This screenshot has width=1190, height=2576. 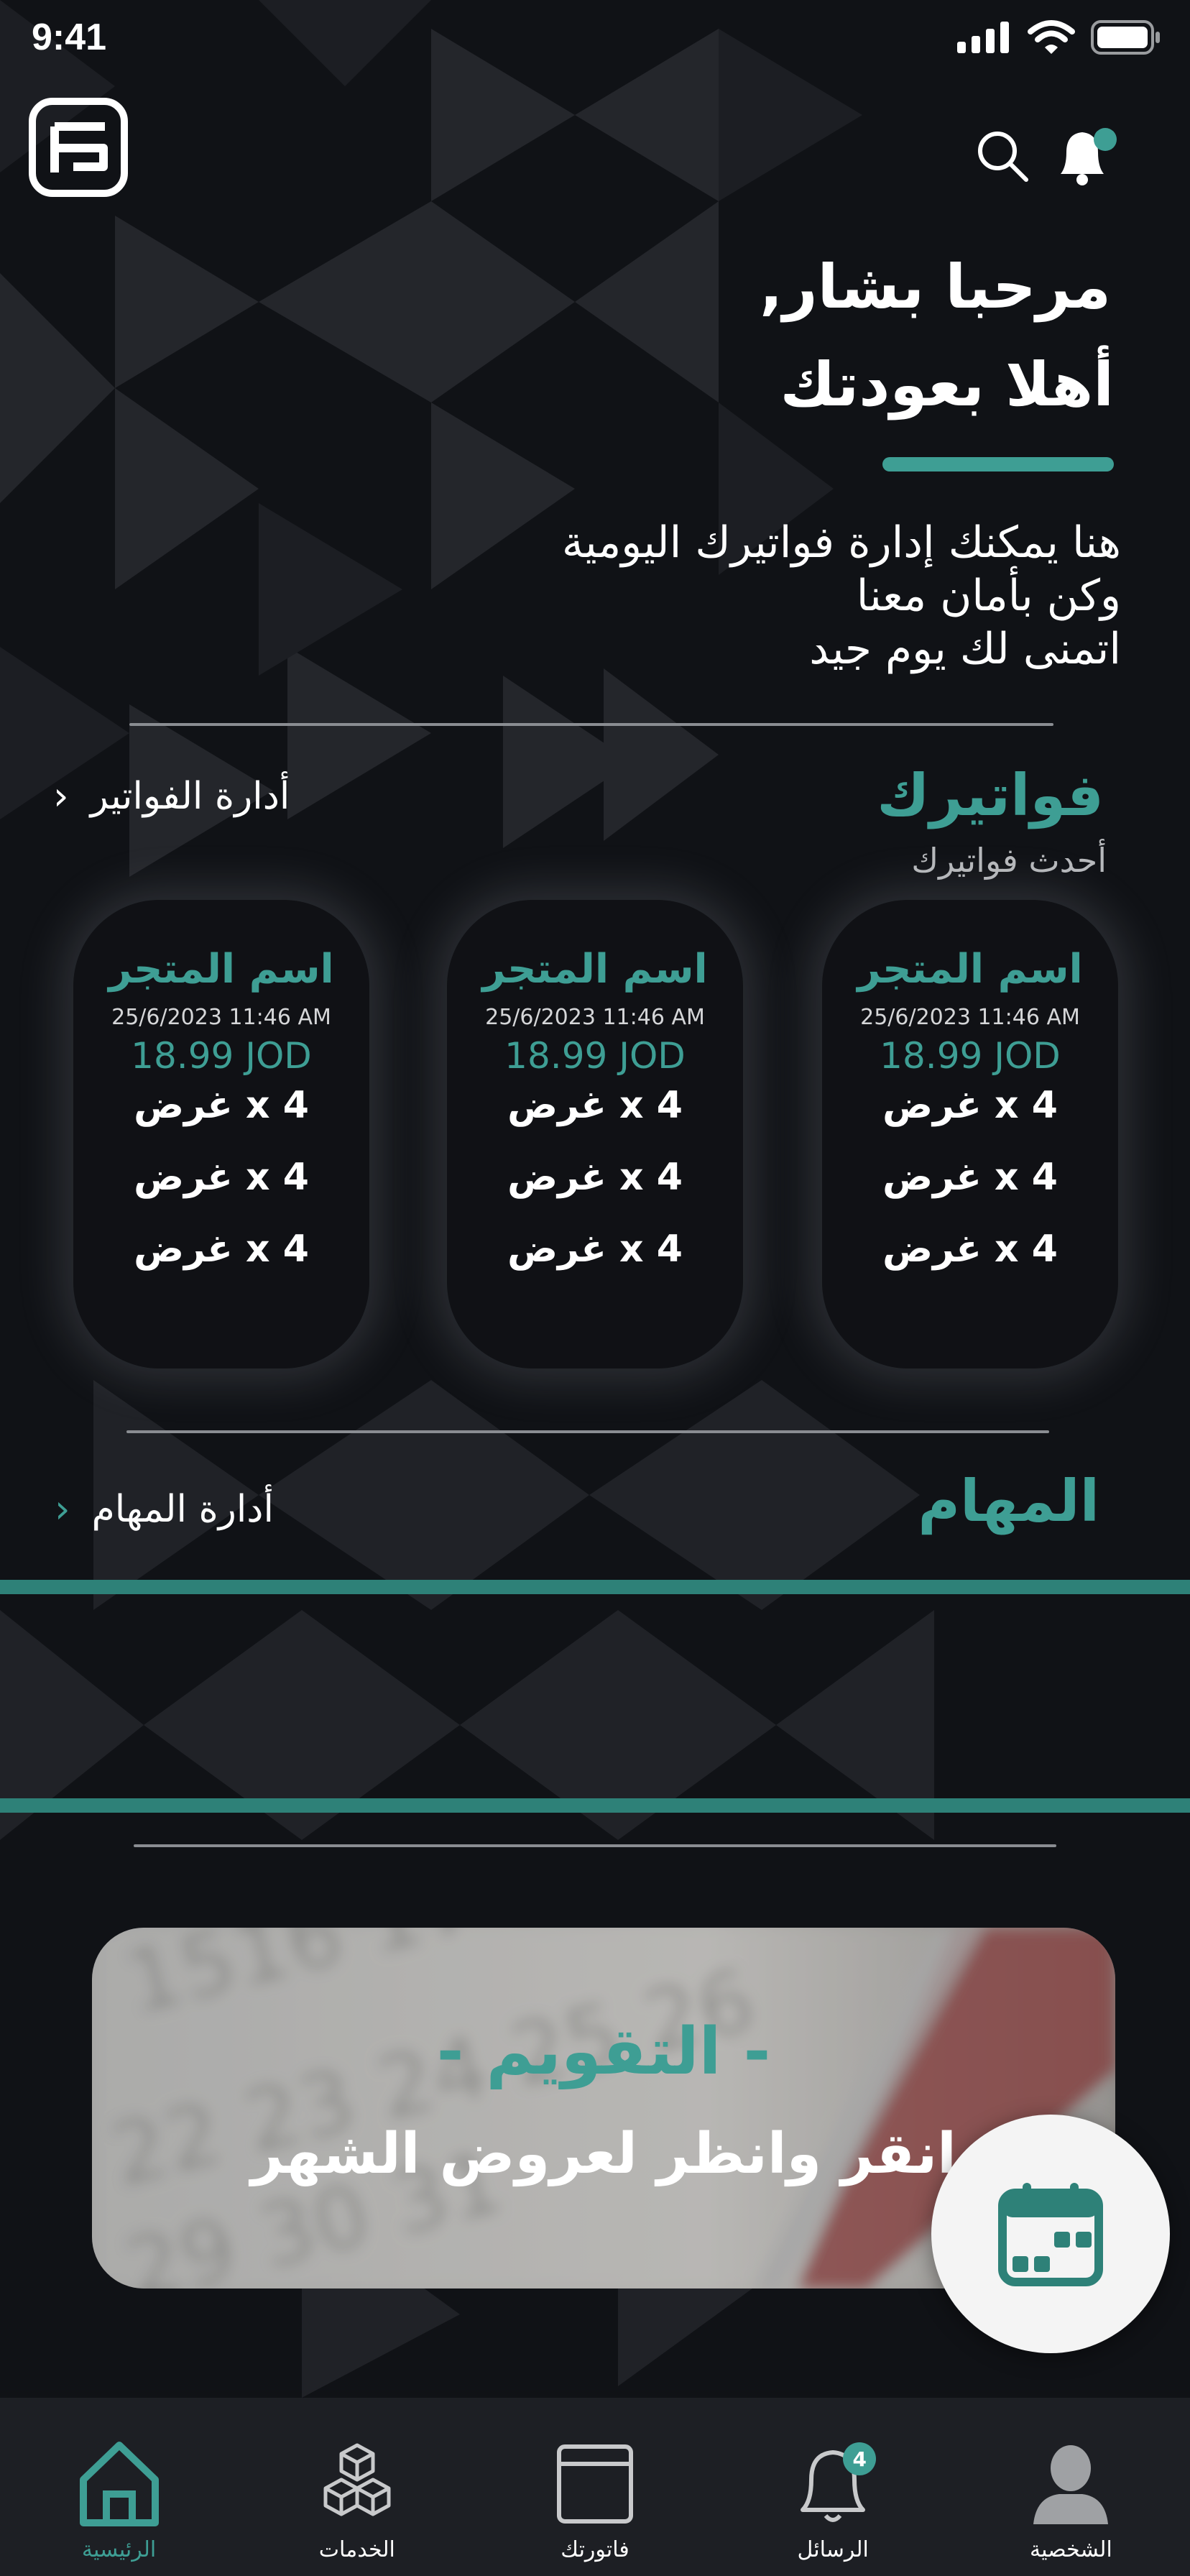 What do you see at coordinates (1008, 1501) in the screenshot?
I see `tasks-title: المهام` at bounding box center [1008, 1501].